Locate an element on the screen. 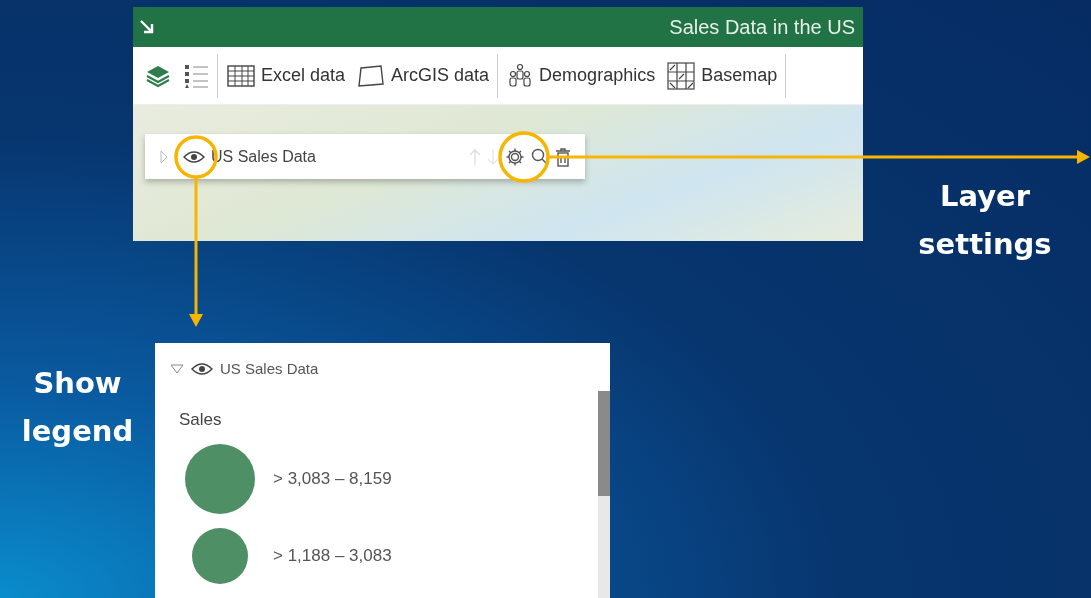 This screenshot has width=1091, height=598. zoom-icon is located at coordinates (540, 156).